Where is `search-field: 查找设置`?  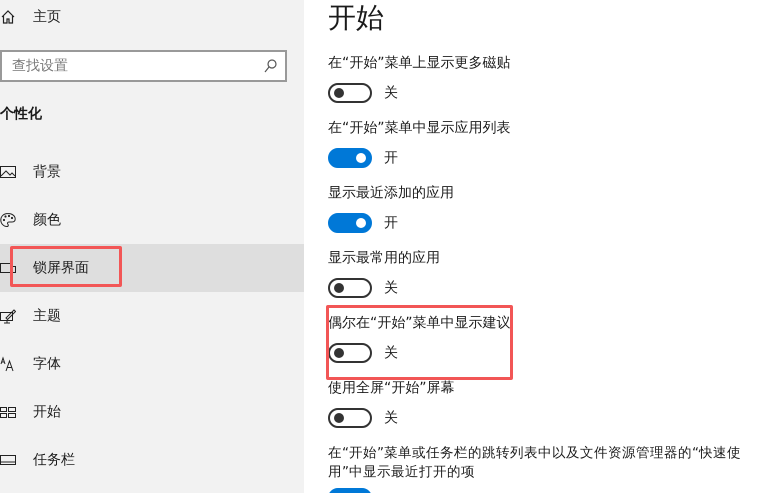 search-field: 查找设置 is located at coordinates (143, 66).